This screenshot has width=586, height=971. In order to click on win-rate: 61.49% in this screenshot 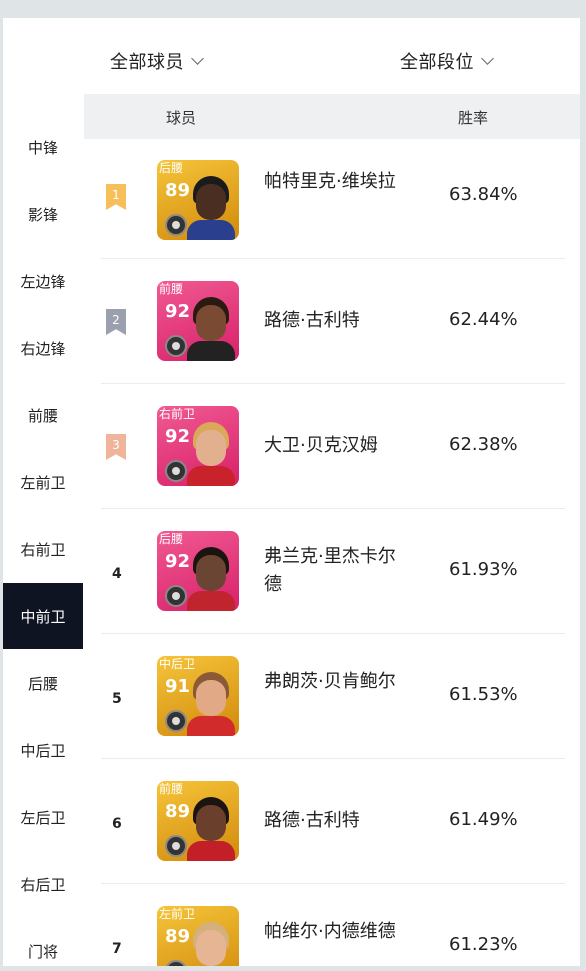, I will do `click(483, 819)`.